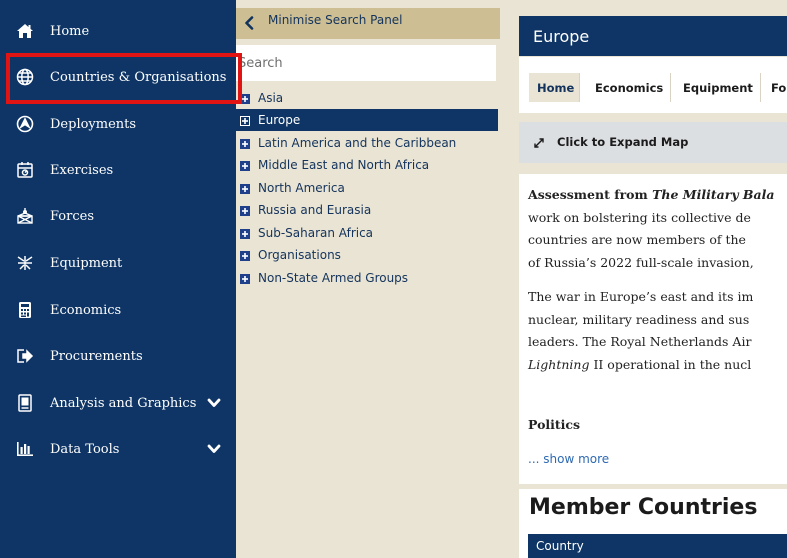 The height and width of the screenshot is (558, 787). I want to click on sidebar-item-analysis-graphics: Analysis and Graphics, so click(118, 403).